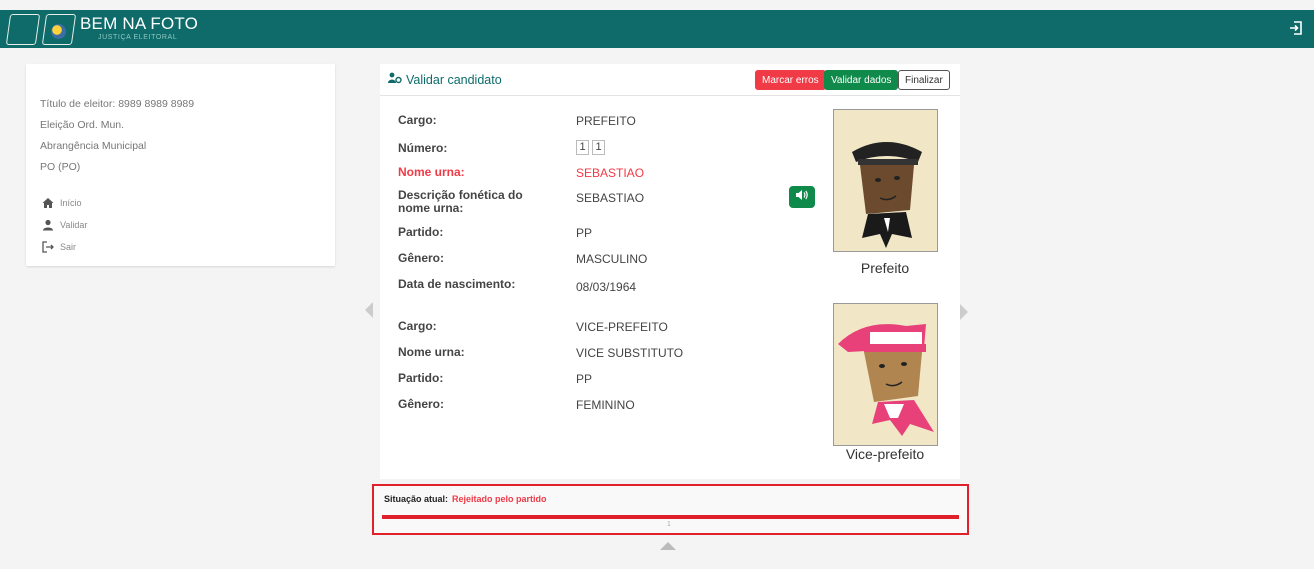 The width and height of the screenshot is (1314, 569). I want to click on page-number: 1, so click(669, 524).